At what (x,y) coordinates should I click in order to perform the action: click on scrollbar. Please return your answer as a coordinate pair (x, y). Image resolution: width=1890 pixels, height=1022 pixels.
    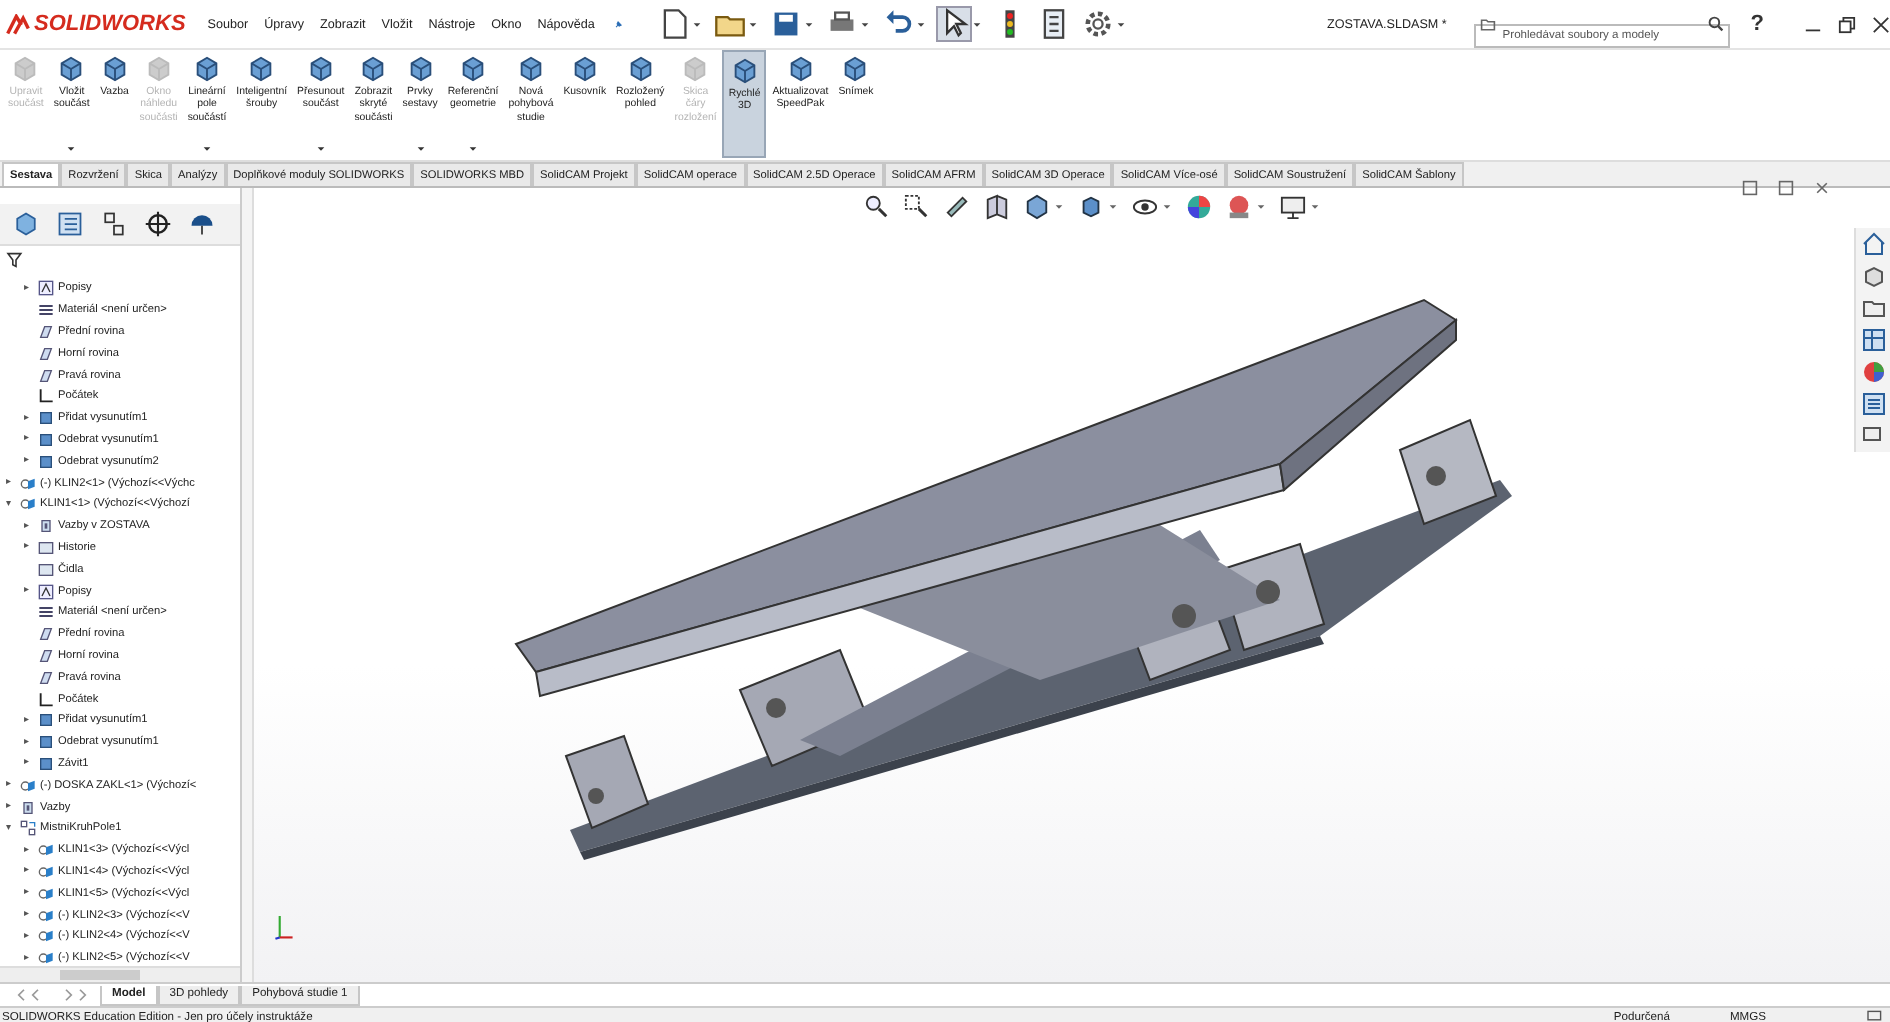
    Looking at the image, I should click on (120, 974).